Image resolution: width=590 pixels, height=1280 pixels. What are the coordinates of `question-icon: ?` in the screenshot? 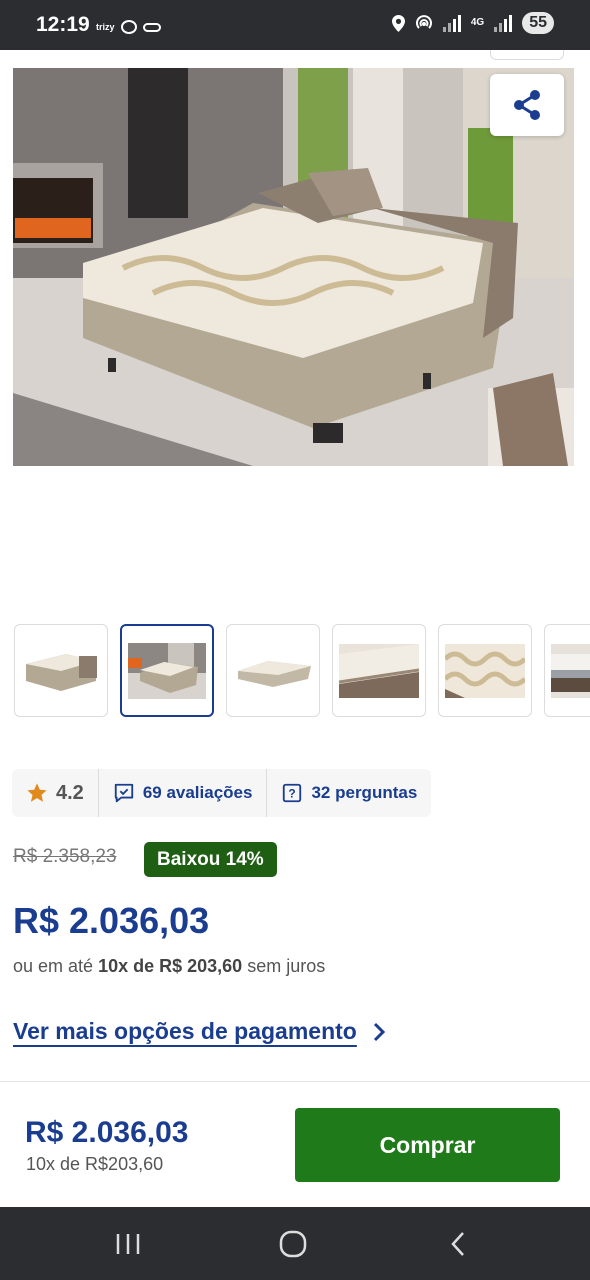 It's located at (292, 793).